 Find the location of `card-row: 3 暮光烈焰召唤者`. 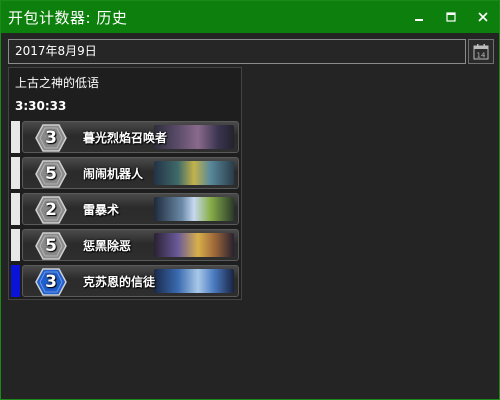

card-row: 3 暮光烈焰召唤者 is located at coordinates (125, 137).